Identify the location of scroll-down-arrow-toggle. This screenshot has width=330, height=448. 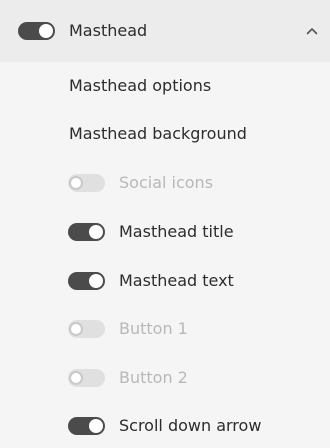
(86, 426).